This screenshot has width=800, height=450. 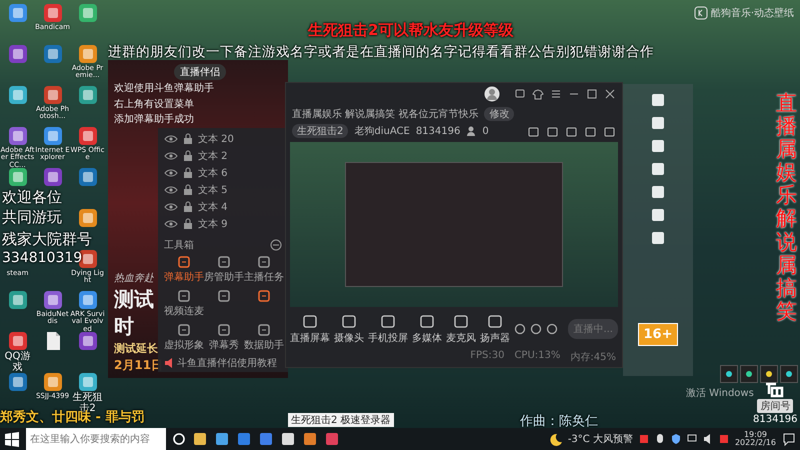 I want to click on tool-button: 主播任务, so click(x=264, y=270).